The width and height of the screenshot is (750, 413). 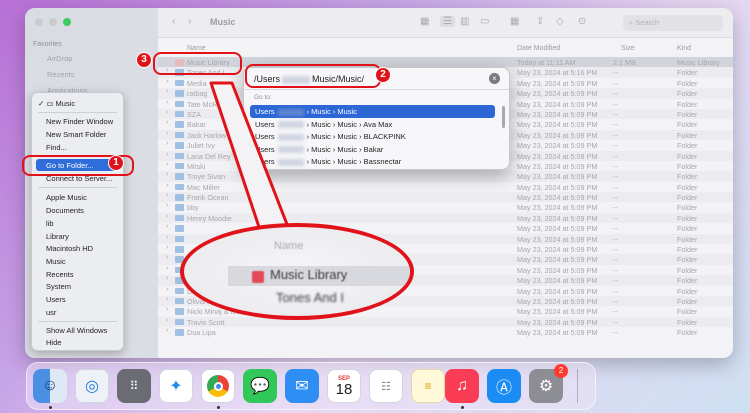 I want to click on notes-icon: ≡, so click(x=428, y=386).